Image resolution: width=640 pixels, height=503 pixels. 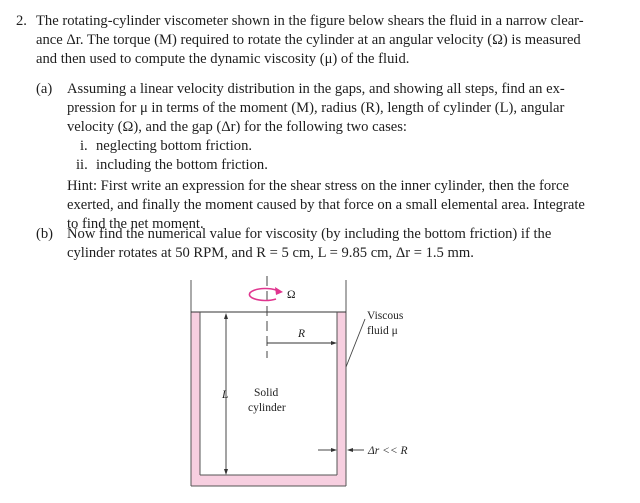 I want to click on rotation-arrow-icon, so click(x=265, y=294).